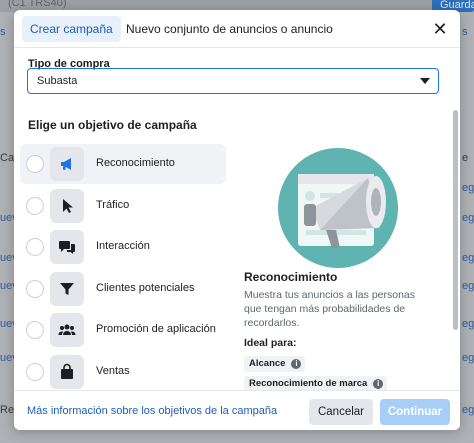  I want to click on ideal-for-label: Ideal para:, so click(270, 343).